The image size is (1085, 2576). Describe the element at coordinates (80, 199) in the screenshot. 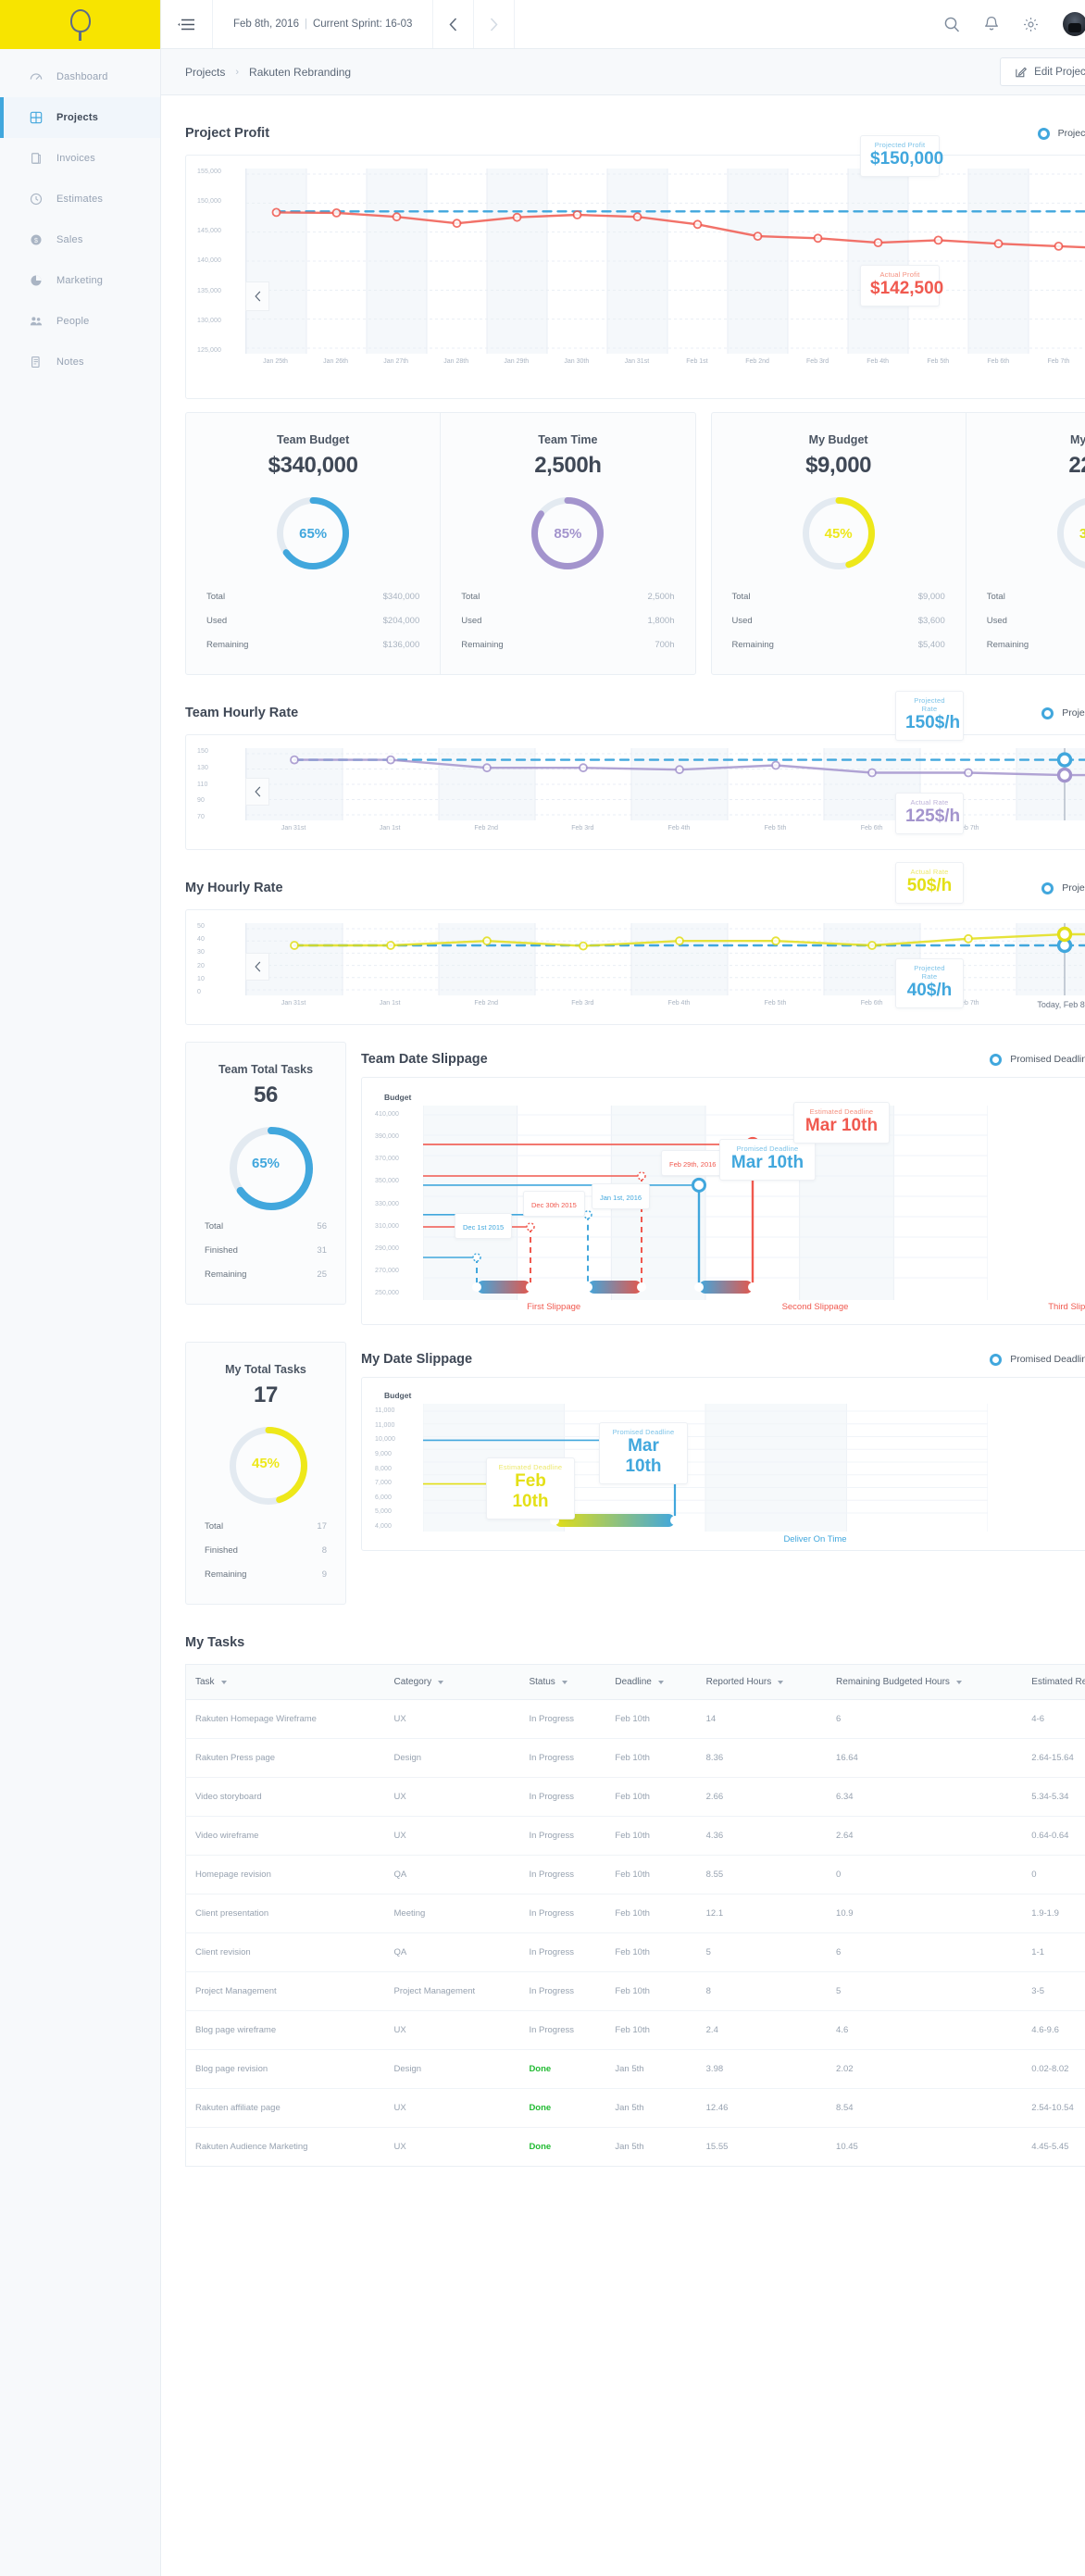

I see `sidebar-item-estimates: Estimates` at that location.